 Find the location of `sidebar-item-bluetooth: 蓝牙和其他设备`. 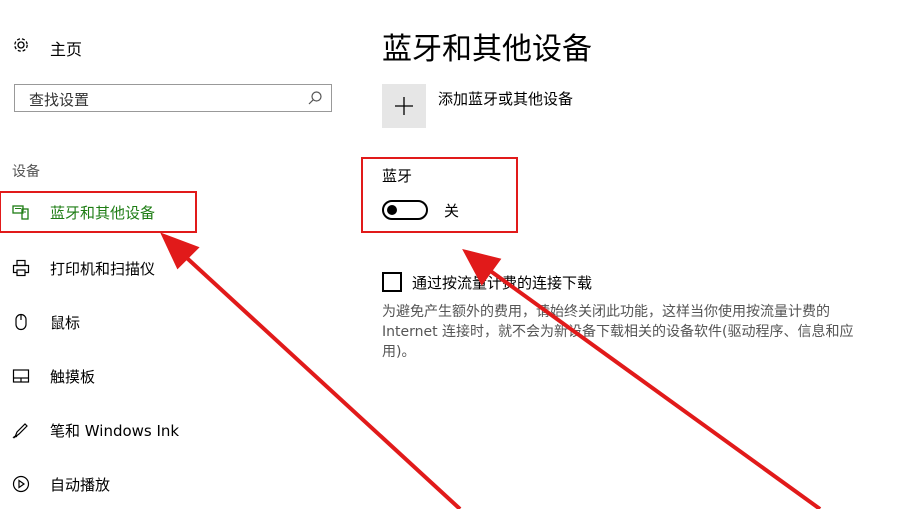

sidebar-item-bluetooth: 蓝牙和其他设备 is located at coordinates (98, 212).